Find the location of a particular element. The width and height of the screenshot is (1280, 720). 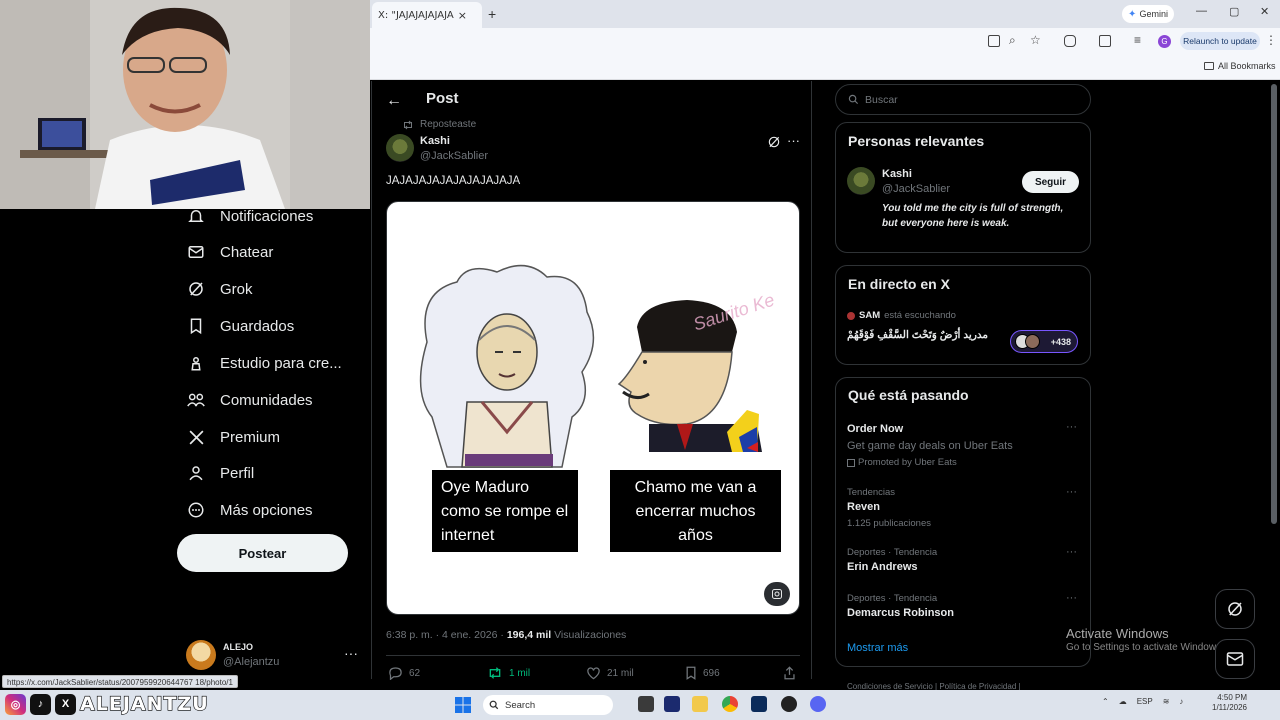

maximize-icon: ▢ is located at coordinates (1234, 11).